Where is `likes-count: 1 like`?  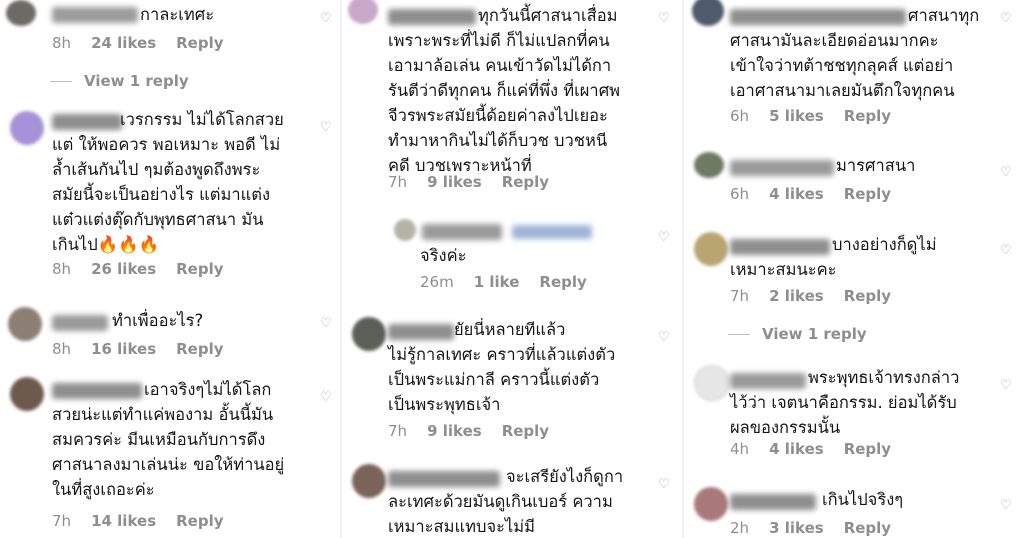 likes-count: 1 like is located at coordinates (497, 282).